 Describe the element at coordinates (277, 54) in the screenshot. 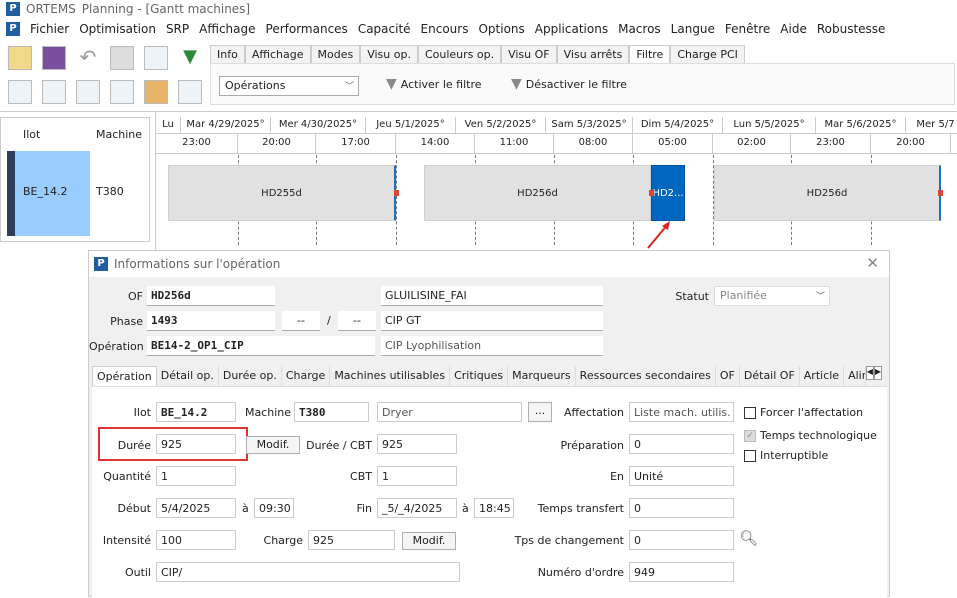

I see `tab-affichage: Affichage` at that location.